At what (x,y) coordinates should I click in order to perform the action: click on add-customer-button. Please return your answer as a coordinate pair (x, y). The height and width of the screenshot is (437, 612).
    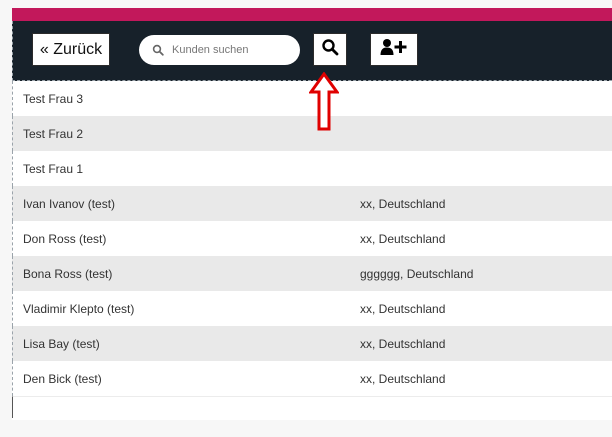
    Looking at the image, I should click on (394, 49).